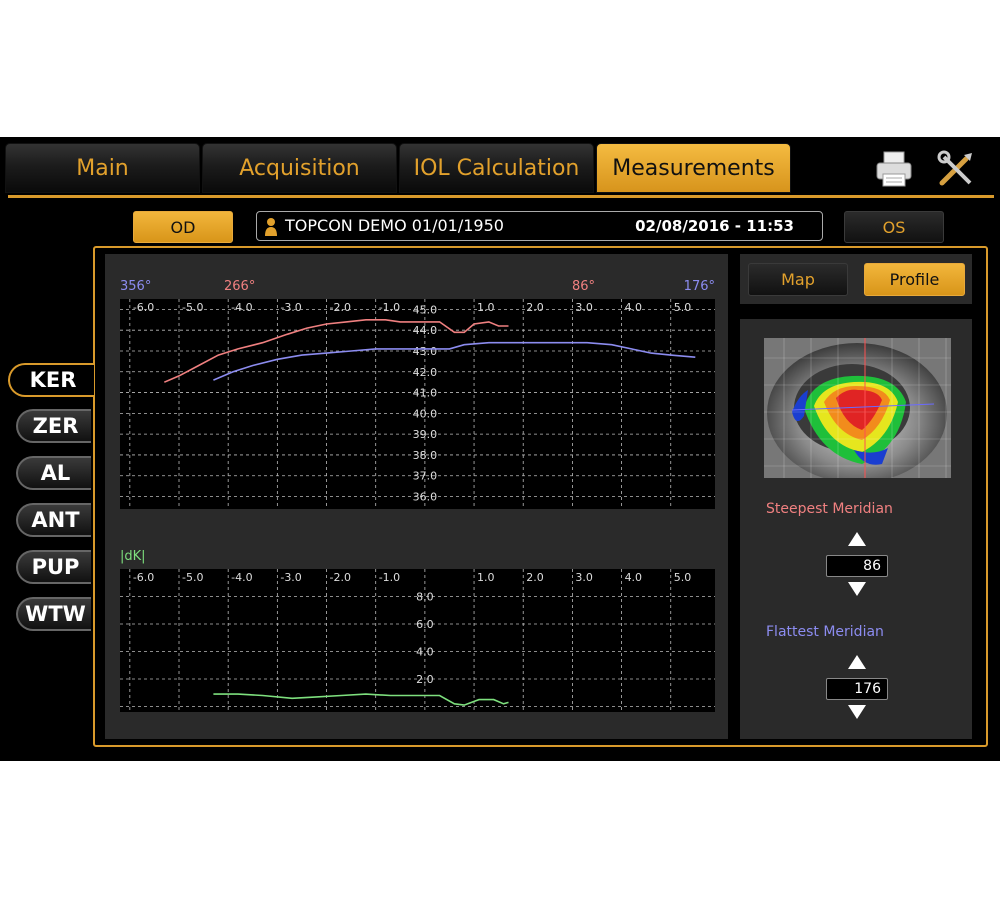 The width and height of the screenshot is (1000, 900). Describe the element at coordinates (857, 408) in the screenshot. I see `topography-map-thumbnail` at that location.